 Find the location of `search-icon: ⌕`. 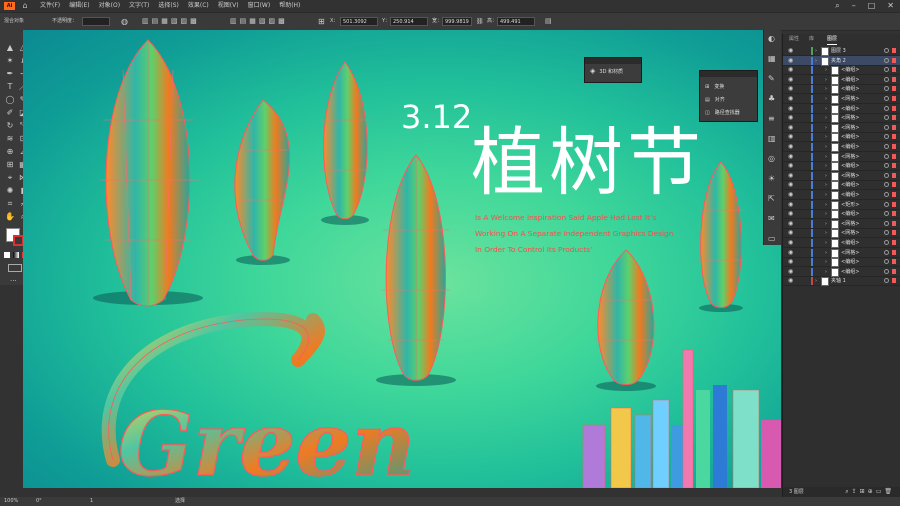

search-icon: ⌕ is located at coordinates (837, 6).